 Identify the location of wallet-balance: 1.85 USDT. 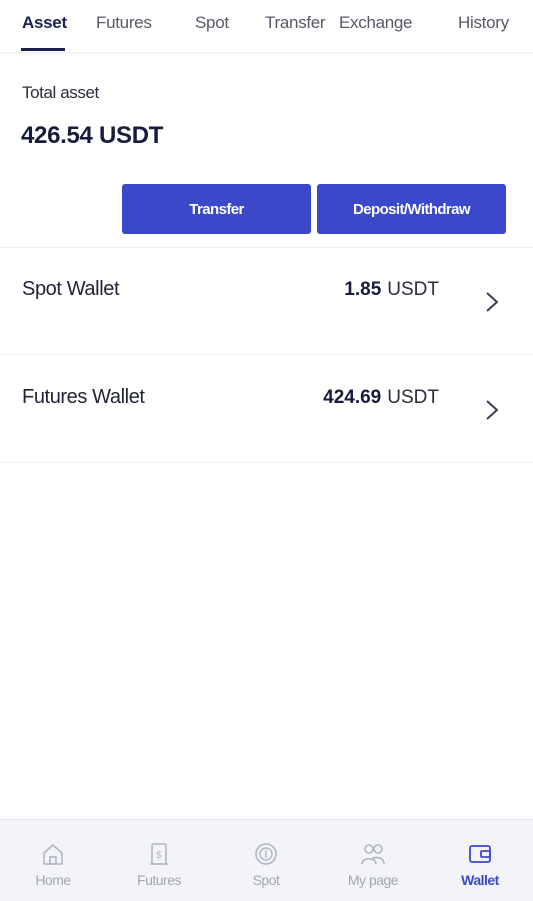
(391, 290).